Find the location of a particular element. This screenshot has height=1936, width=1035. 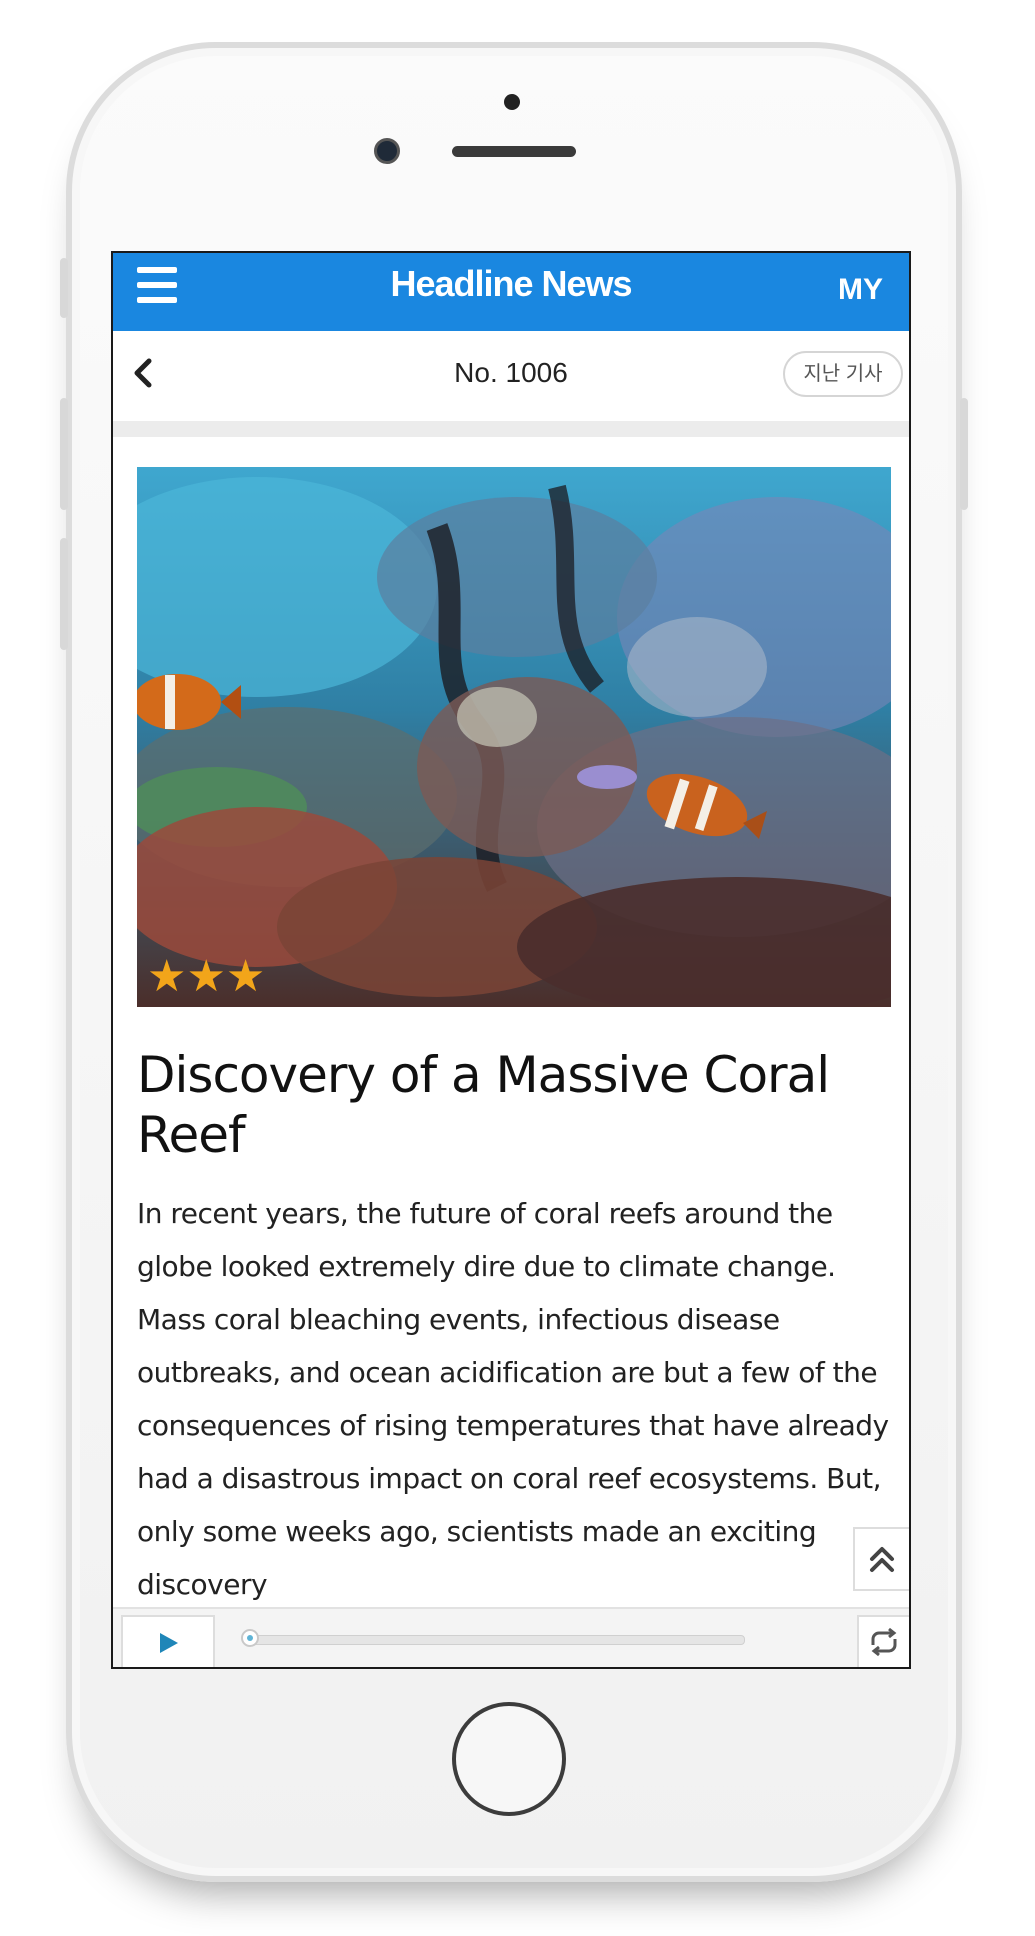

scroll-to-top-button is located at coordinates (881, 1559).